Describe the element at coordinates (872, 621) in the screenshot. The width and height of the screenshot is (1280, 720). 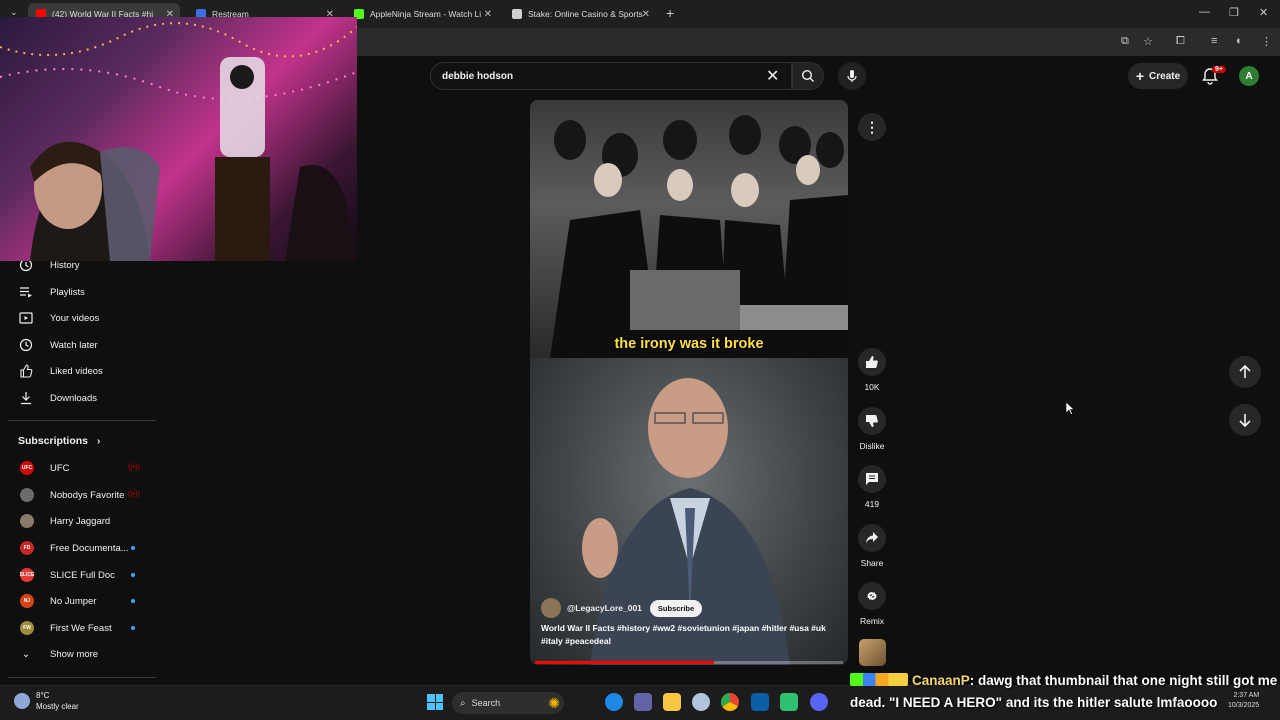
I see `remix-label: Remix` at that location.